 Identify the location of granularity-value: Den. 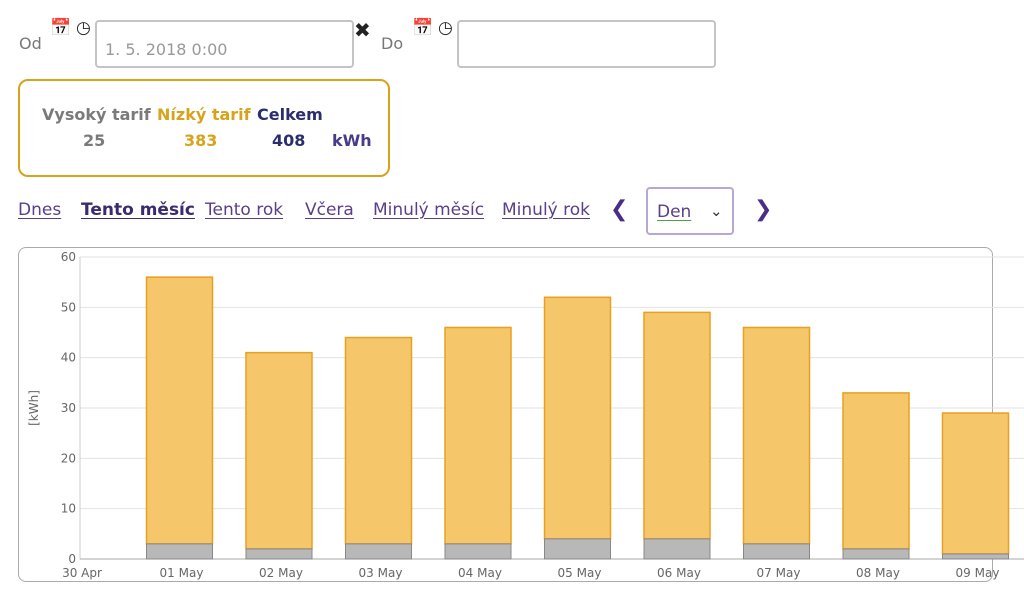
(674, 212).